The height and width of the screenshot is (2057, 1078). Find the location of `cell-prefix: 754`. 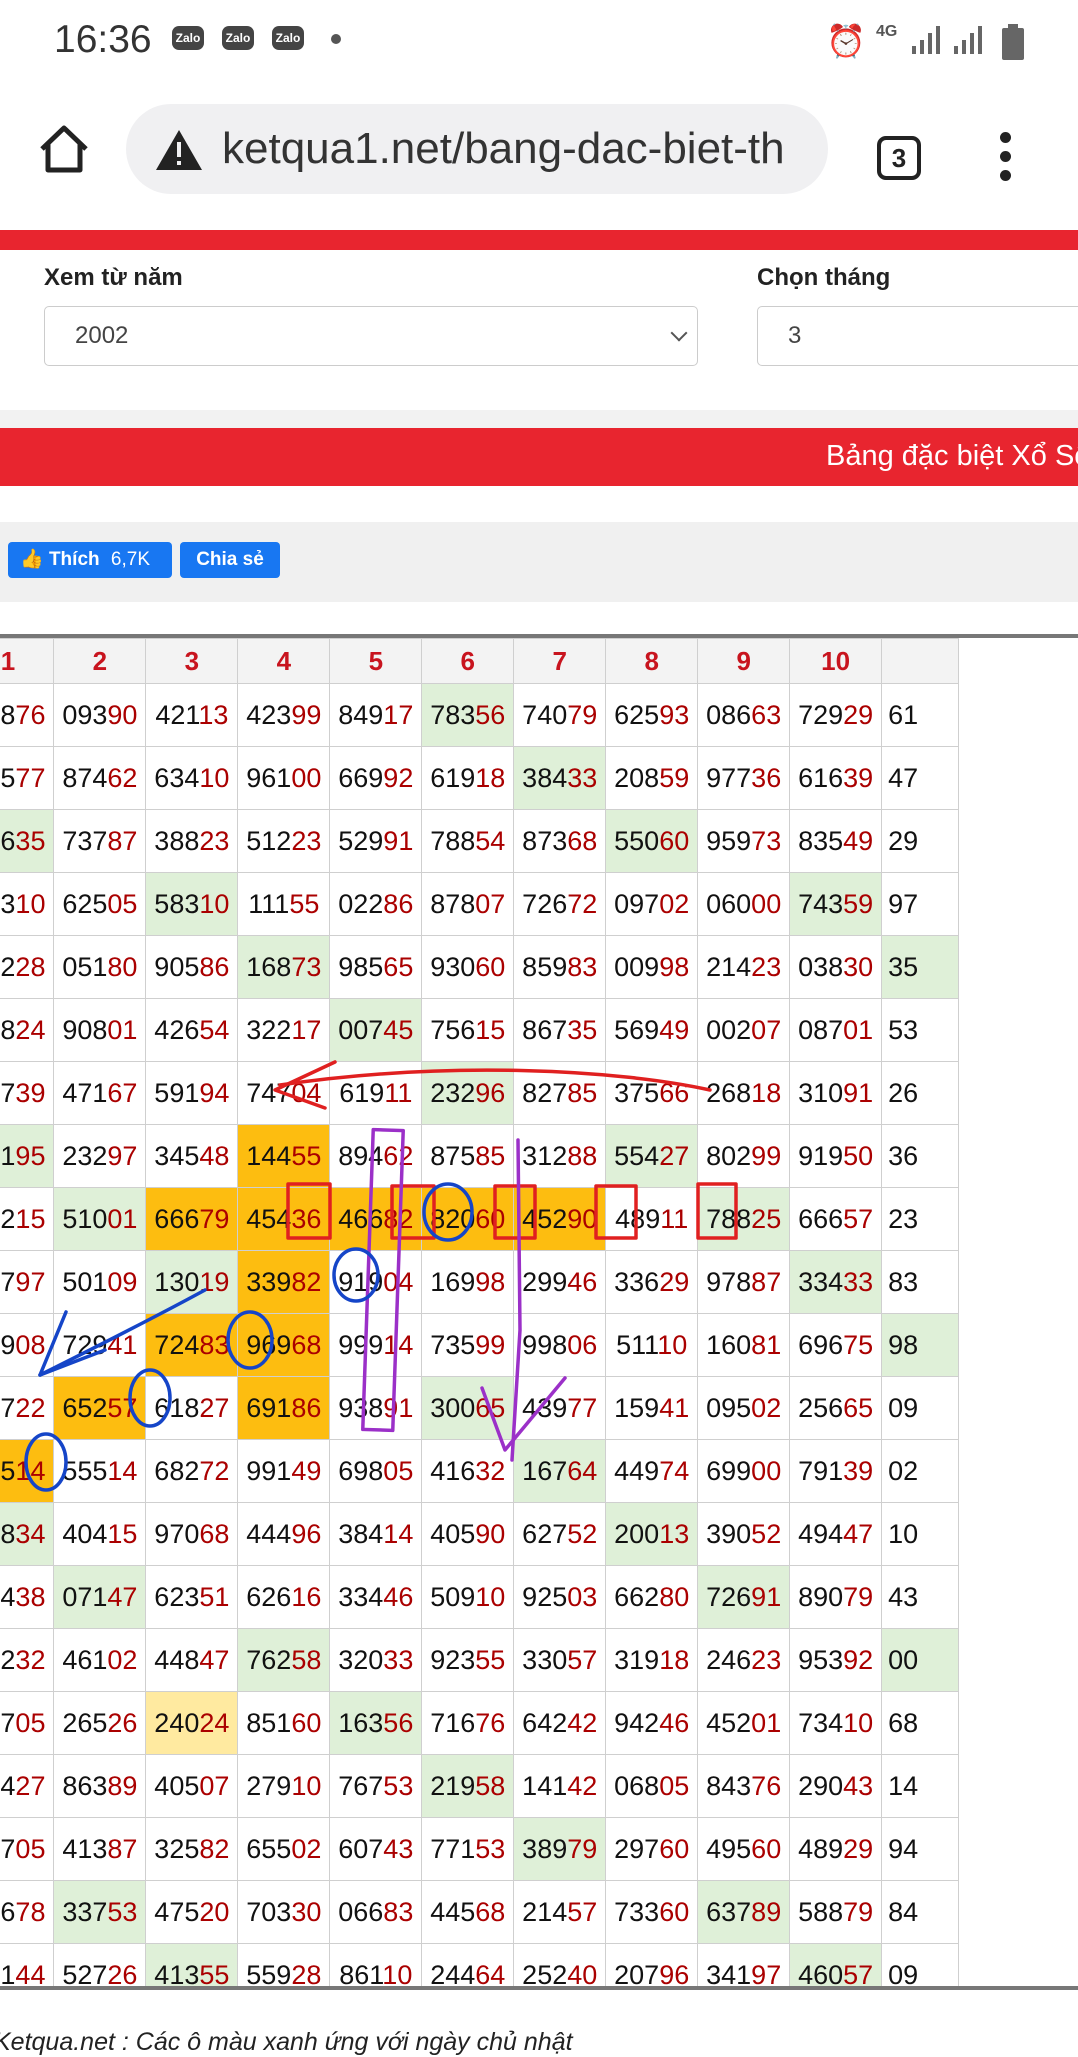

cell-prefix: 754 is located at coordinates (8, 1785).